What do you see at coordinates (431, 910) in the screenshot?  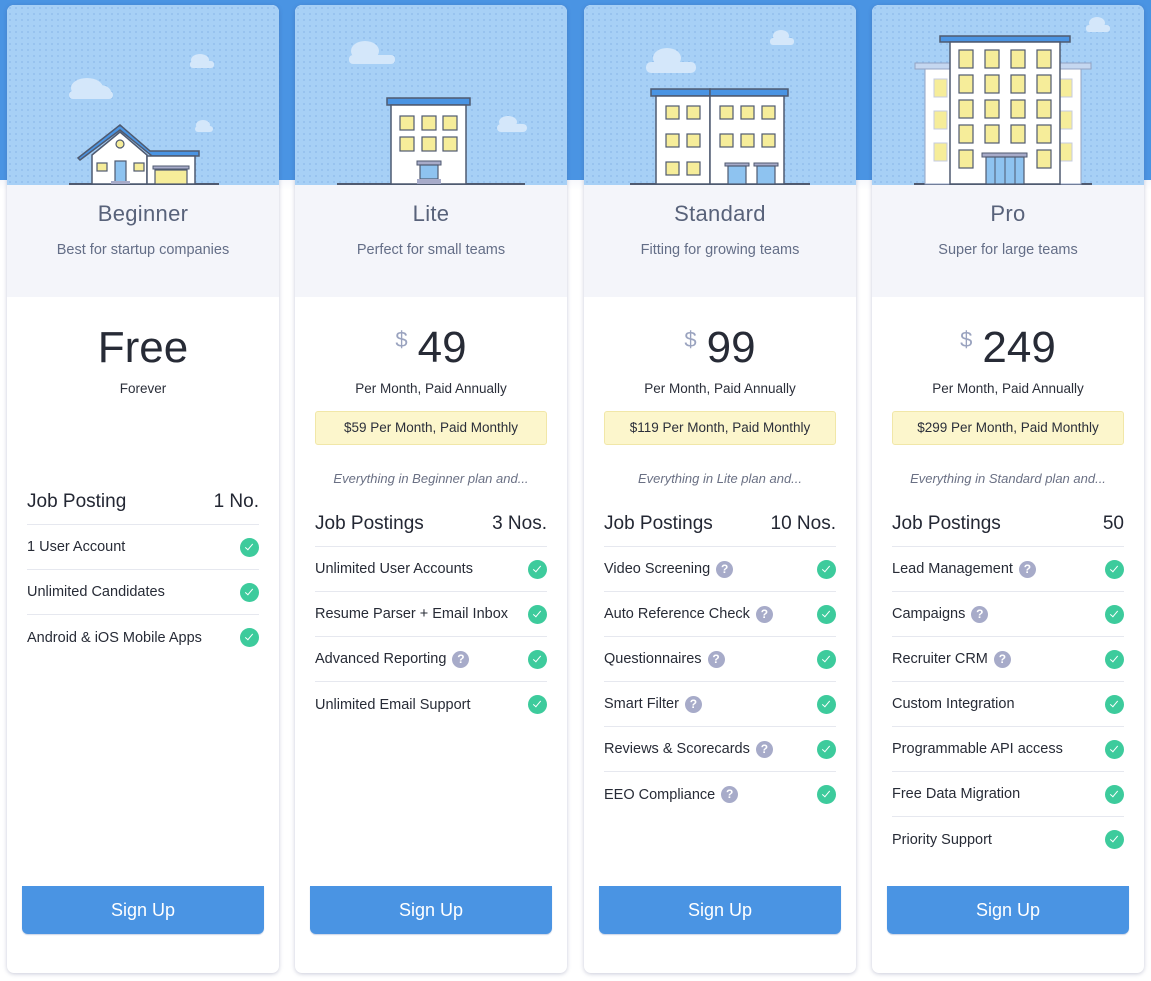 I see `sign-up-button-lite: Sign Up` at bounding box center [431, 910].